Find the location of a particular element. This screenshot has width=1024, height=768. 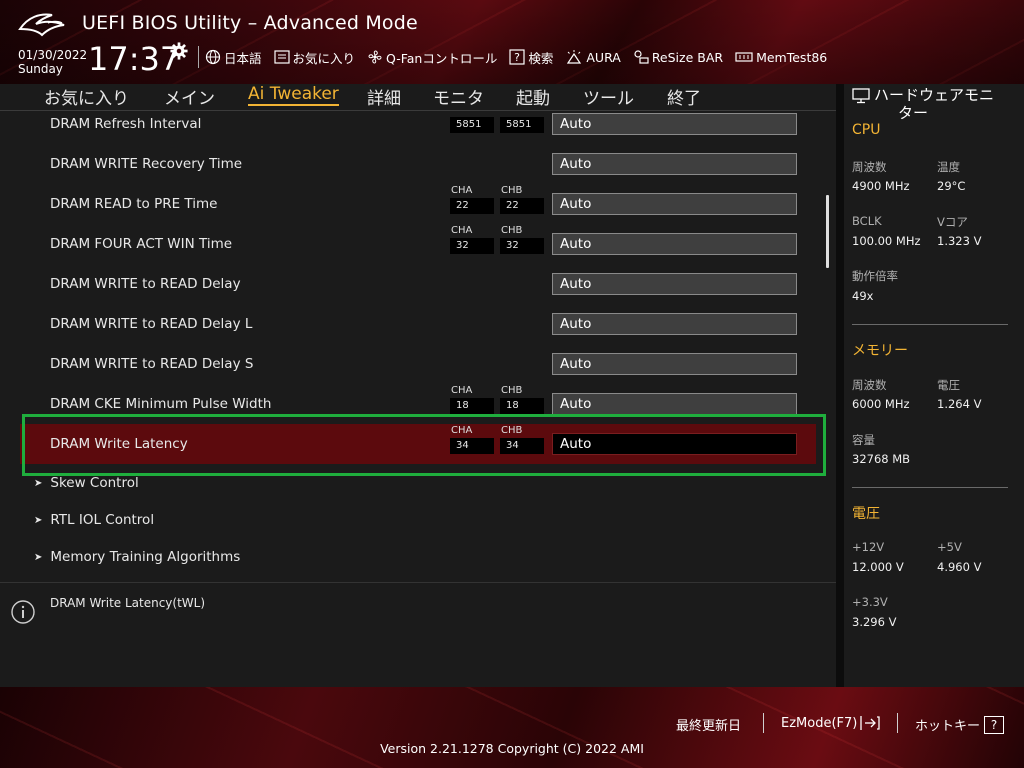

cha-value: 22 is located at coordinates (472, 206).